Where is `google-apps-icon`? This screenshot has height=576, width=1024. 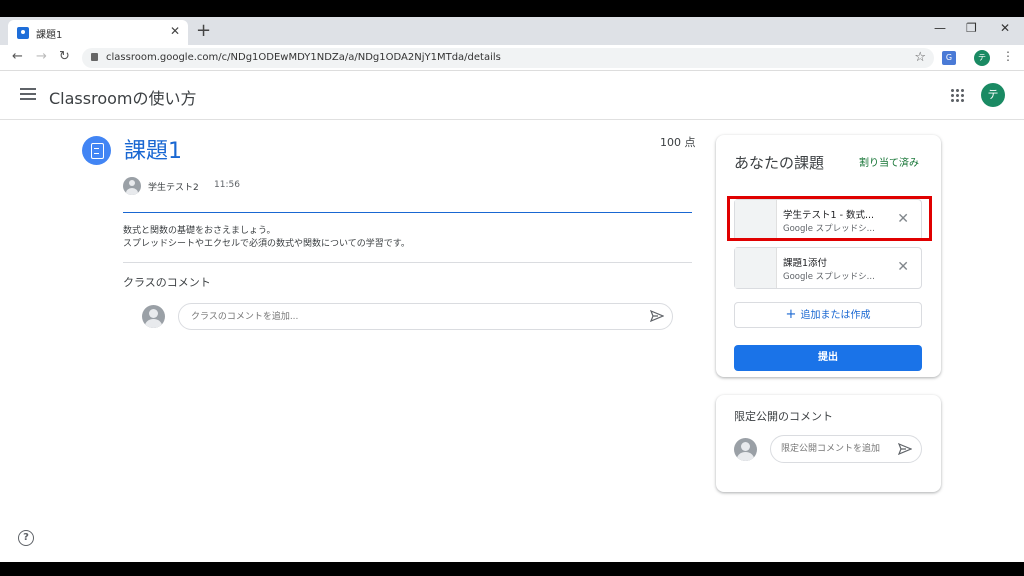
google-apps-icon is located at coordinates (957, 95).